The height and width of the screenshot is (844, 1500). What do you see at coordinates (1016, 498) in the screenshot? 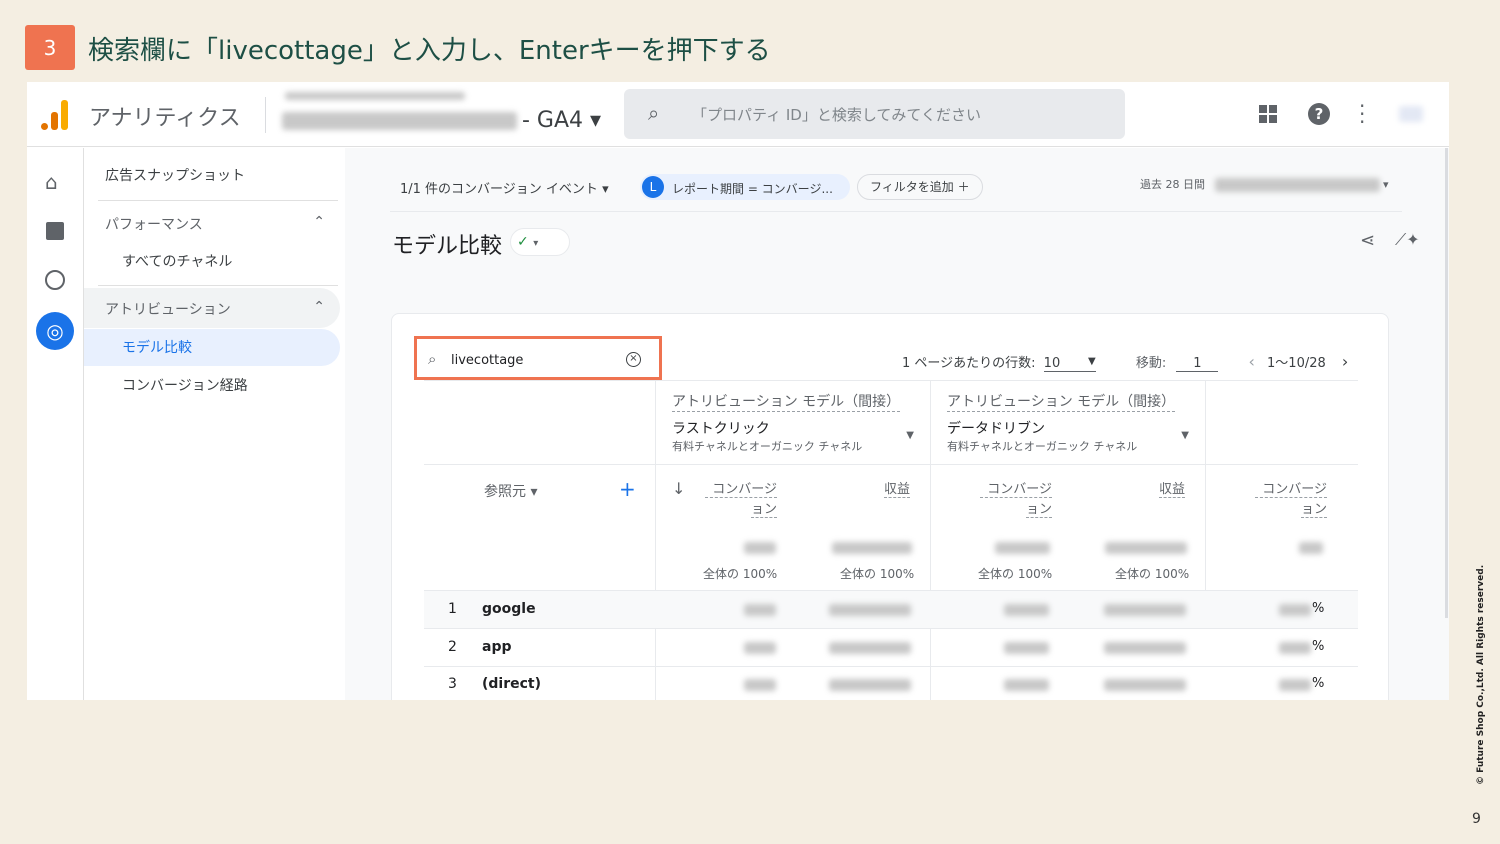
I see `col-conversions-2: コンバージ ョン` at bounding box center [1016, 498].